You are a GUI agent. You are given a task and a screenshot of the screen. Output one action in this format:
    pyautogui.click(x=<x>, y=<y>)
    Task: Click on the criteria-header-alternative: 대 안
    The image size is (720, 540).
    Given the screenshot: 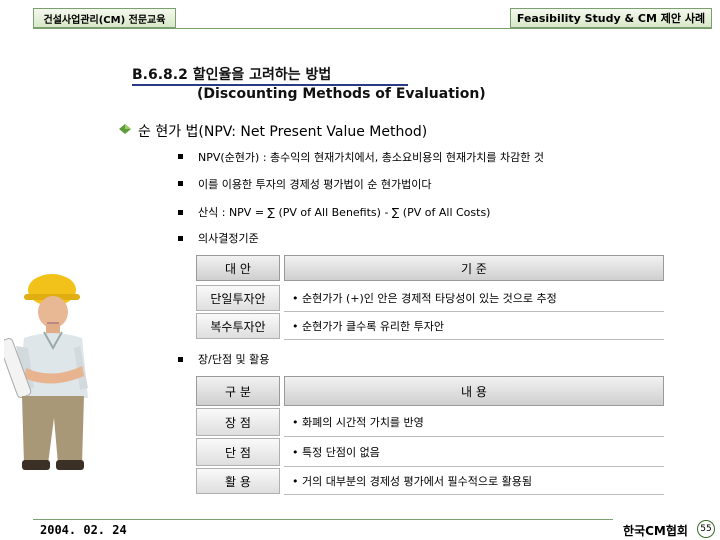 What is the action you would take?
    pyautogui.click(x=238, y=268)
    